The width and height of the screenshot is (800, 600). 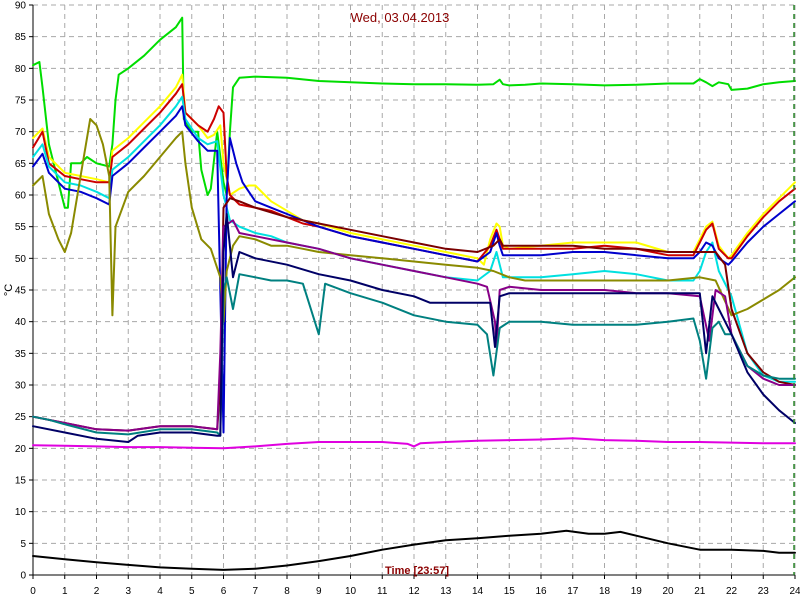 I want to click on x-tick-label: 22, so click(x=732, y=591).